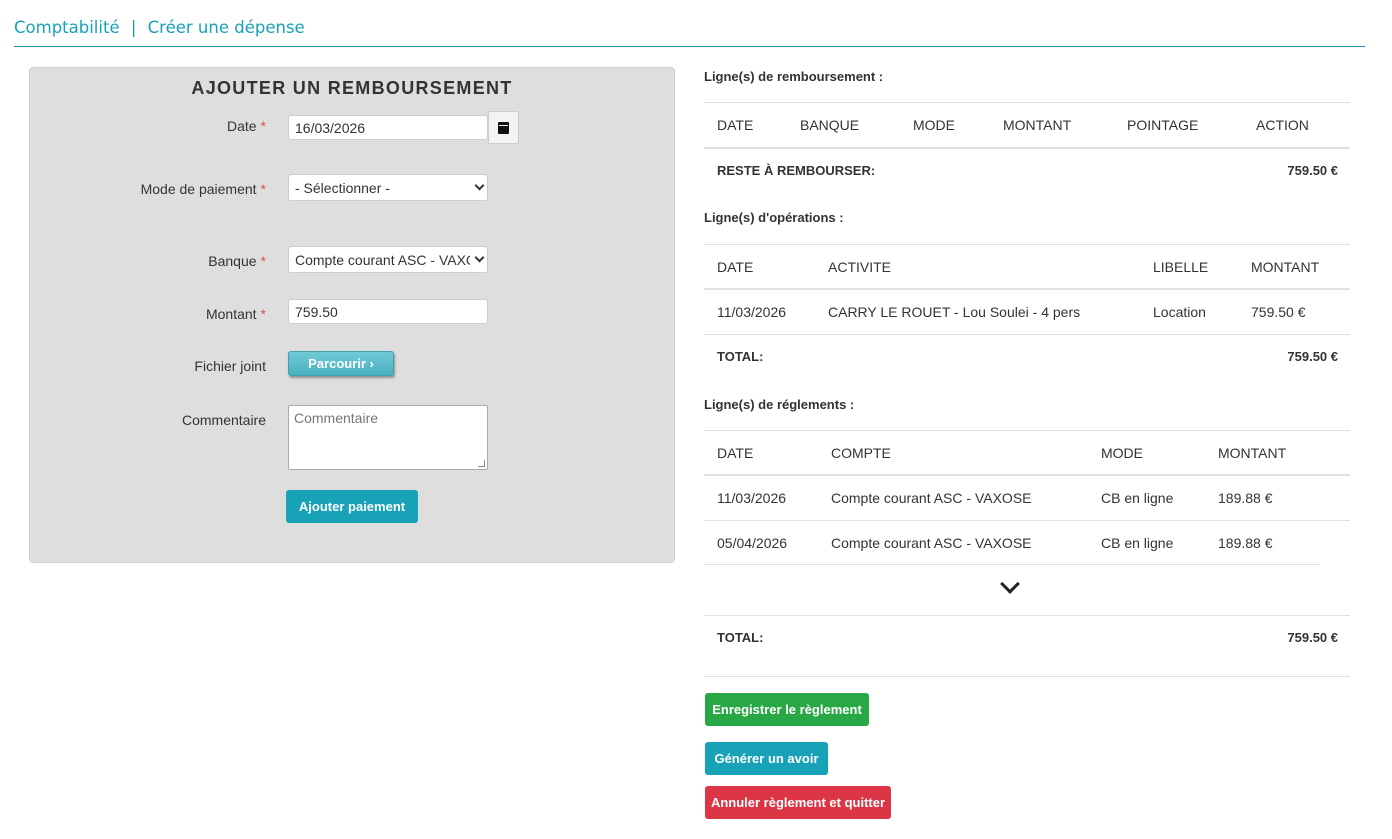 This screenshot has width=1392, height=839. I want to click on payment-date: 05/04/2026, so click(752, 543).